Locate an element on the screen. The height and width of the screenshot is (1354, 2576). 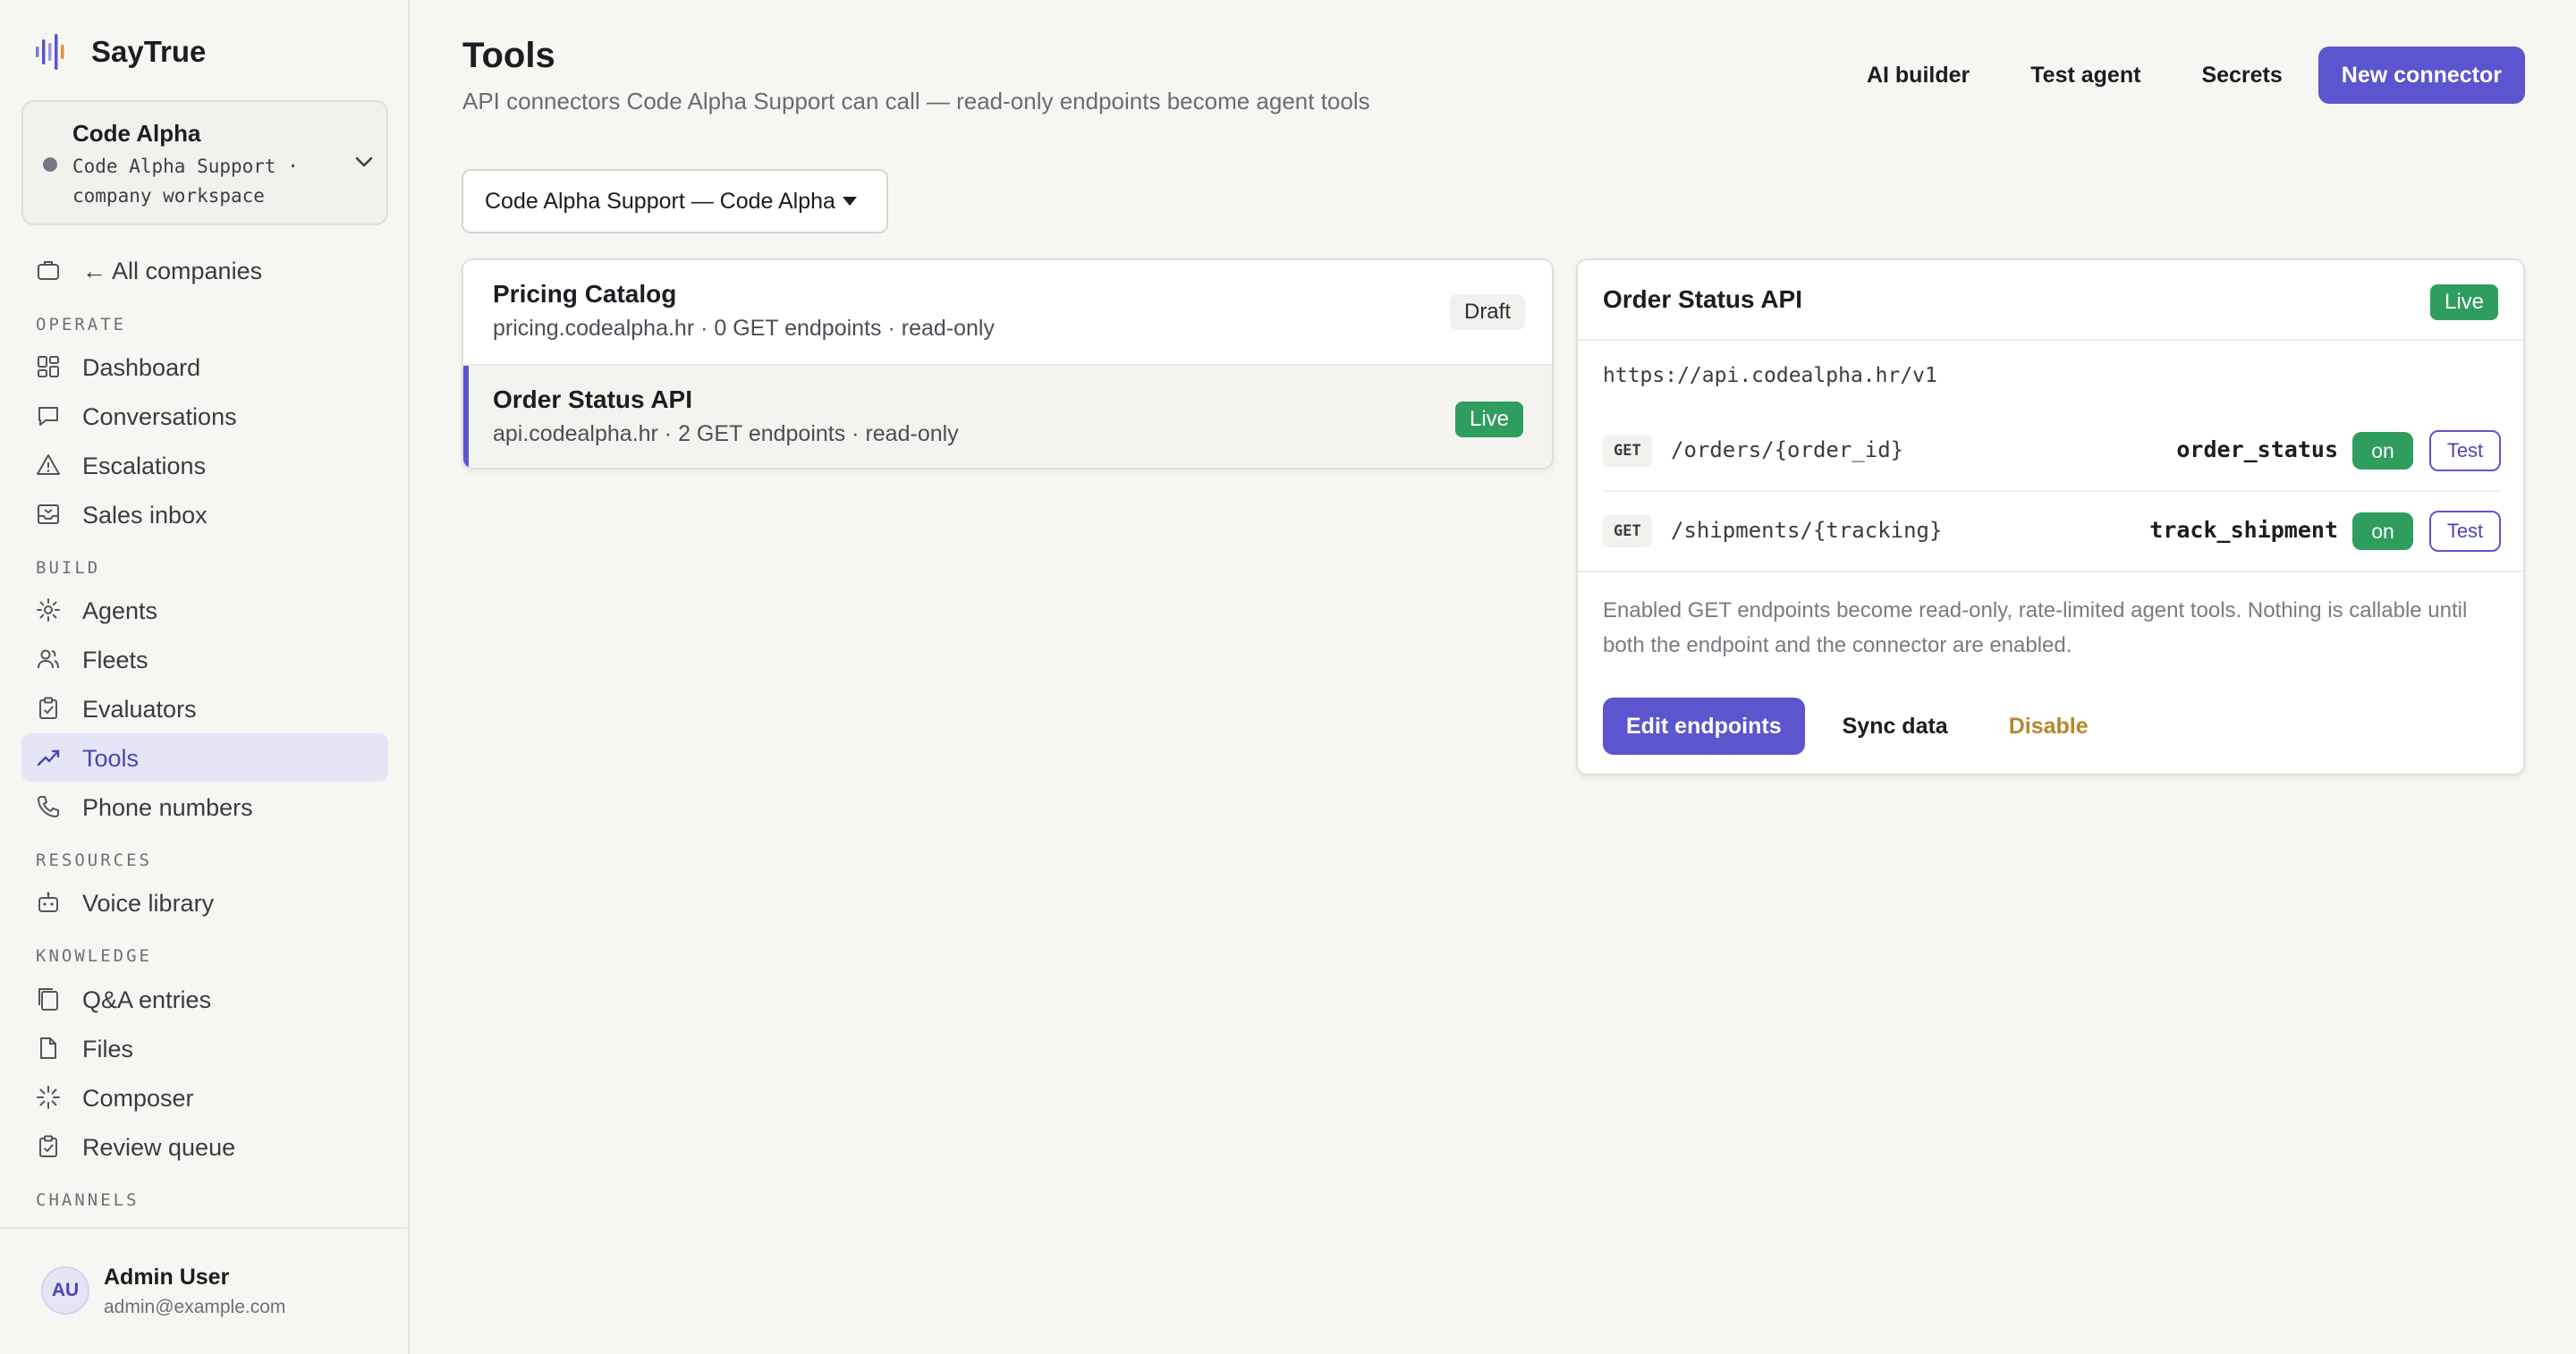
sidebar-item-agents: Agents is located at coordinates (204, 610).